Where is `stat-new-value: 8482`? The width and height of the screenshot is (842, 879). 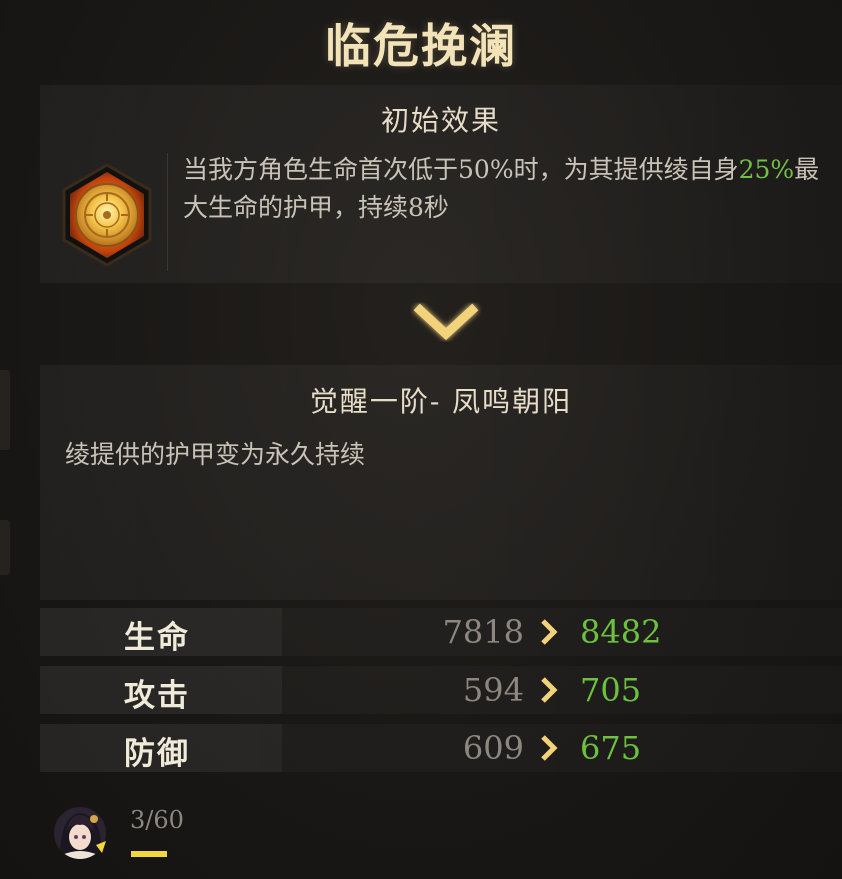 stat-new-value: 8482 is located at coordinates (621, 632).